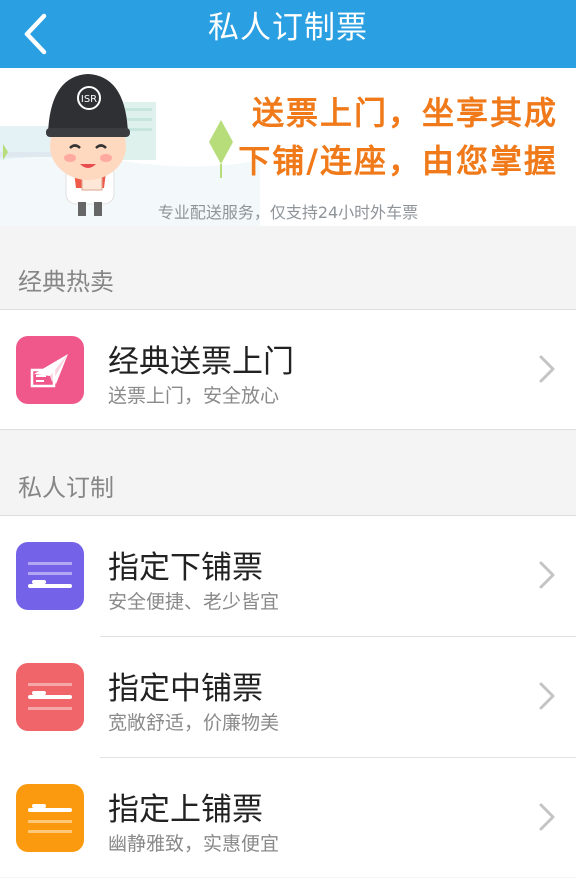 The width and height of the screenshot is (576, 878). Describe the element at coordinates (89, 99) in the screenshot. I see `mascot-badge-text: ISR` at that location.